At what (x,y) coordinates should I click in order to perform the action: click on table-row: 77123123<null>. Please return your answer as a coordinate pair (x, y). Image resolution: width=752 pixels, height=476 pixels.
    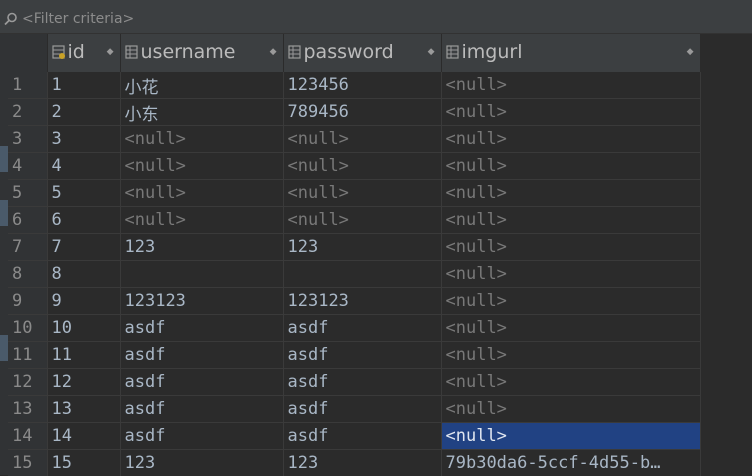
    Looking at the image, I should click on (354, 247).